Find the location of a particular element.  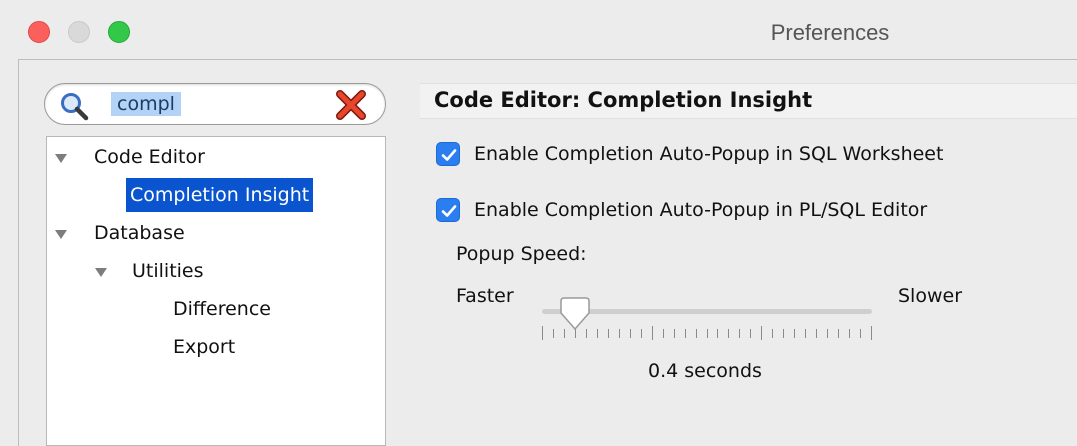

sql-worksheet-autopopup-checkbox is located at coordinates (448, 154).